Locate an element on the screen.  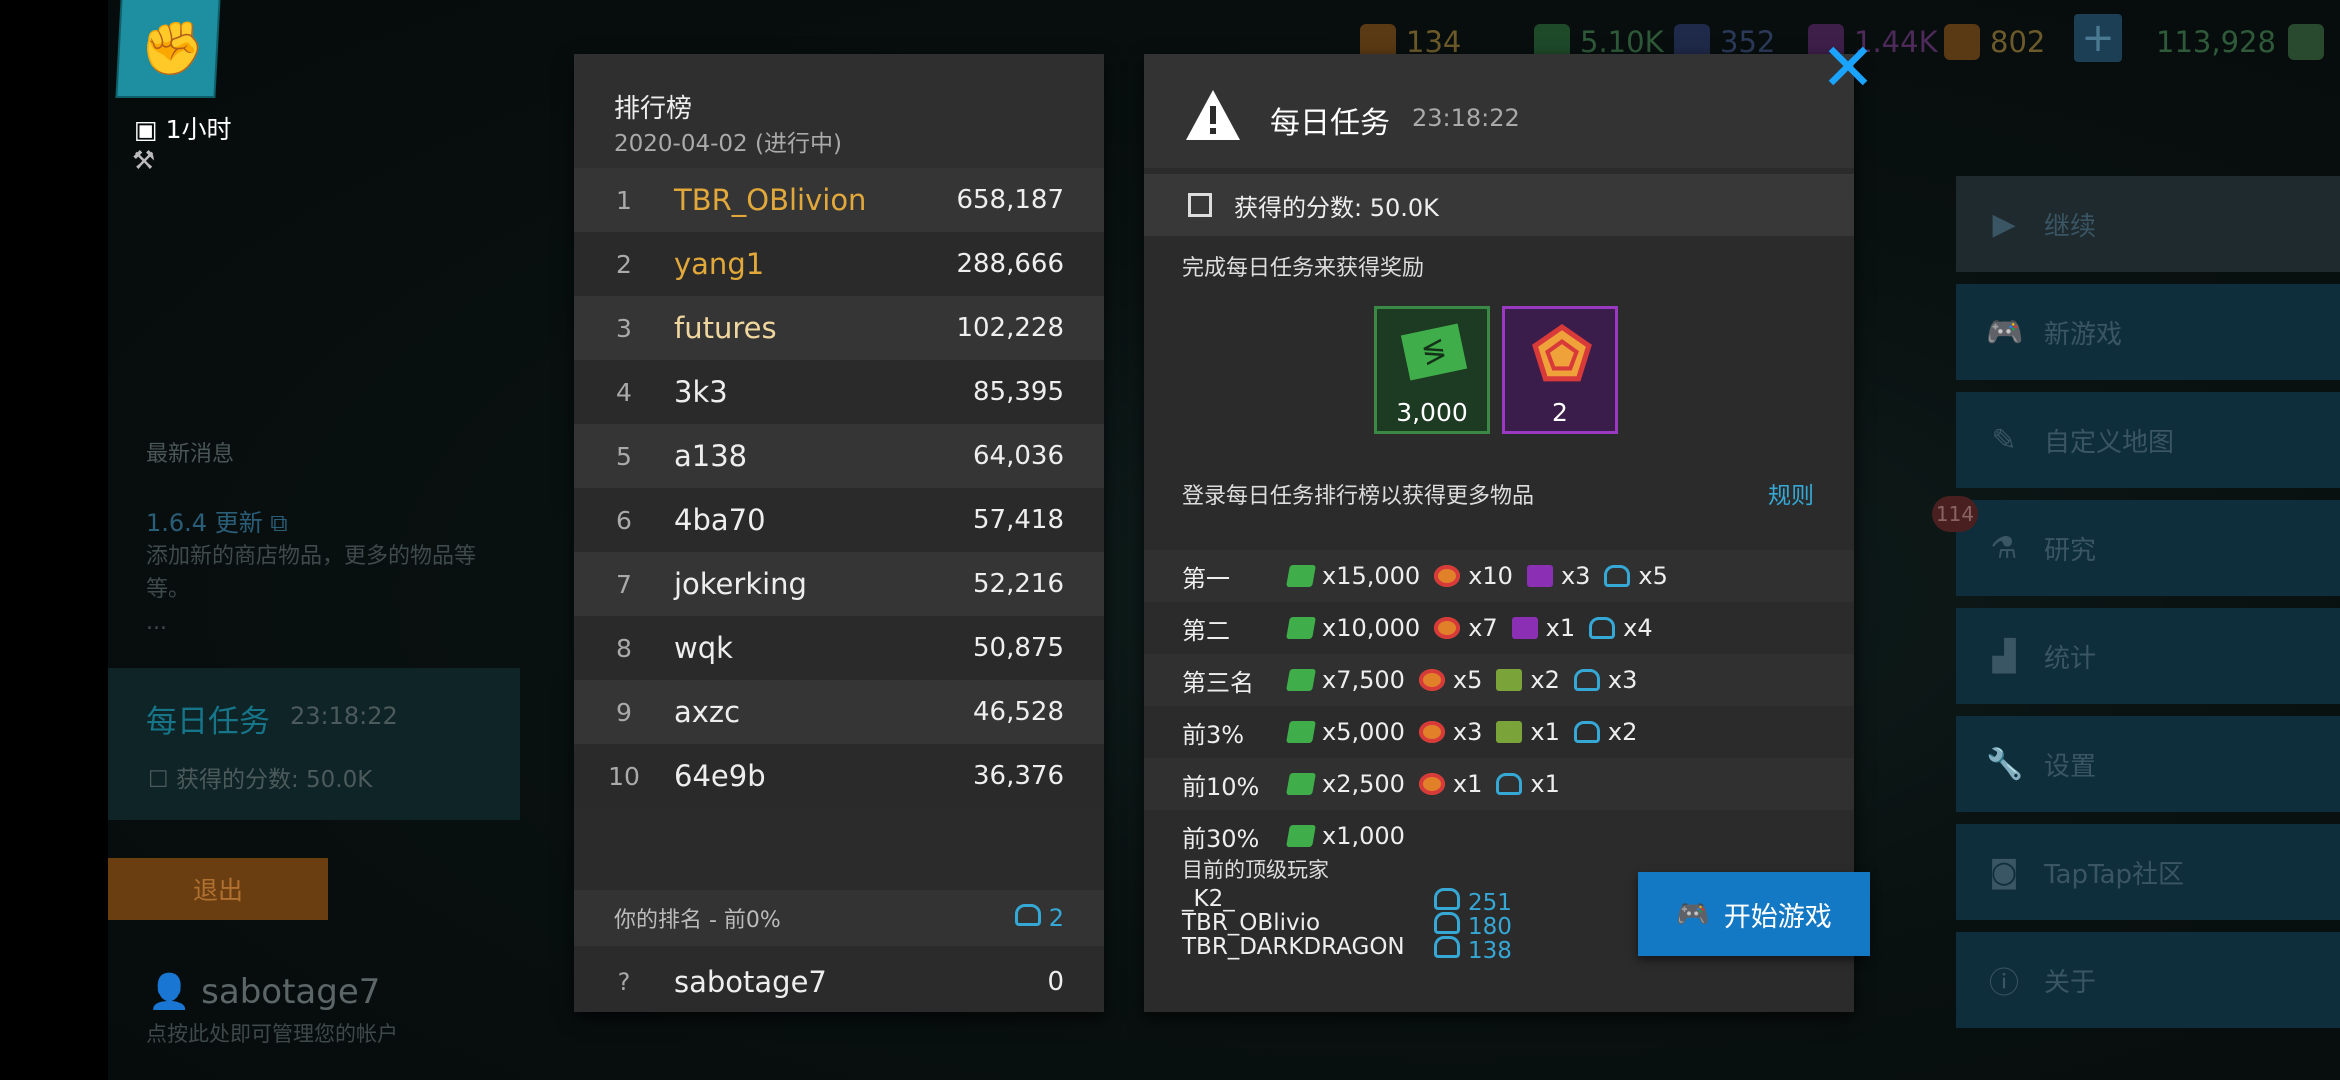
rank: 2 is located at coordinates (624, 264).